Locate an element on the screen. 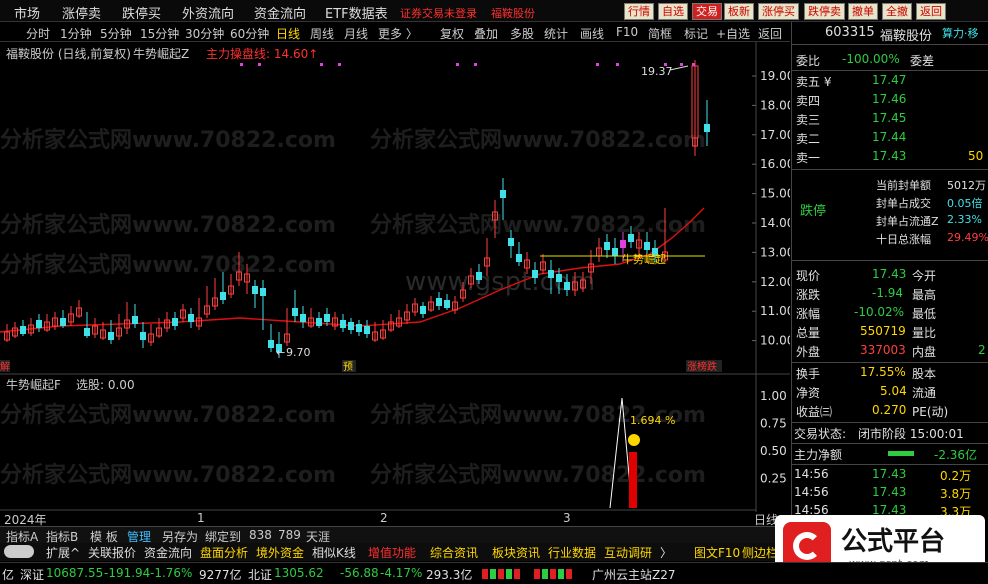  period-tab: 周线 is located at coordinates (322, 33).